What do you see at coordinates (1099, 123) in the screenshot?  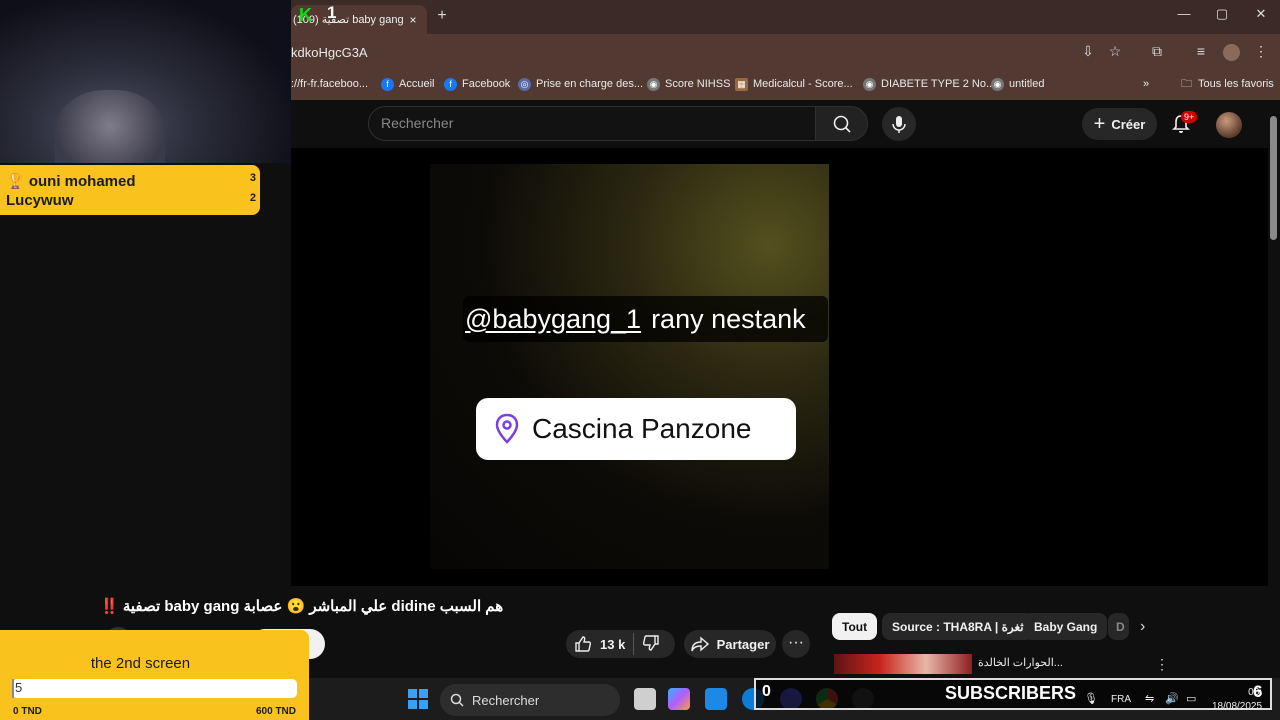 I see `plus-icon: +` at bounding box center [1099, 123].